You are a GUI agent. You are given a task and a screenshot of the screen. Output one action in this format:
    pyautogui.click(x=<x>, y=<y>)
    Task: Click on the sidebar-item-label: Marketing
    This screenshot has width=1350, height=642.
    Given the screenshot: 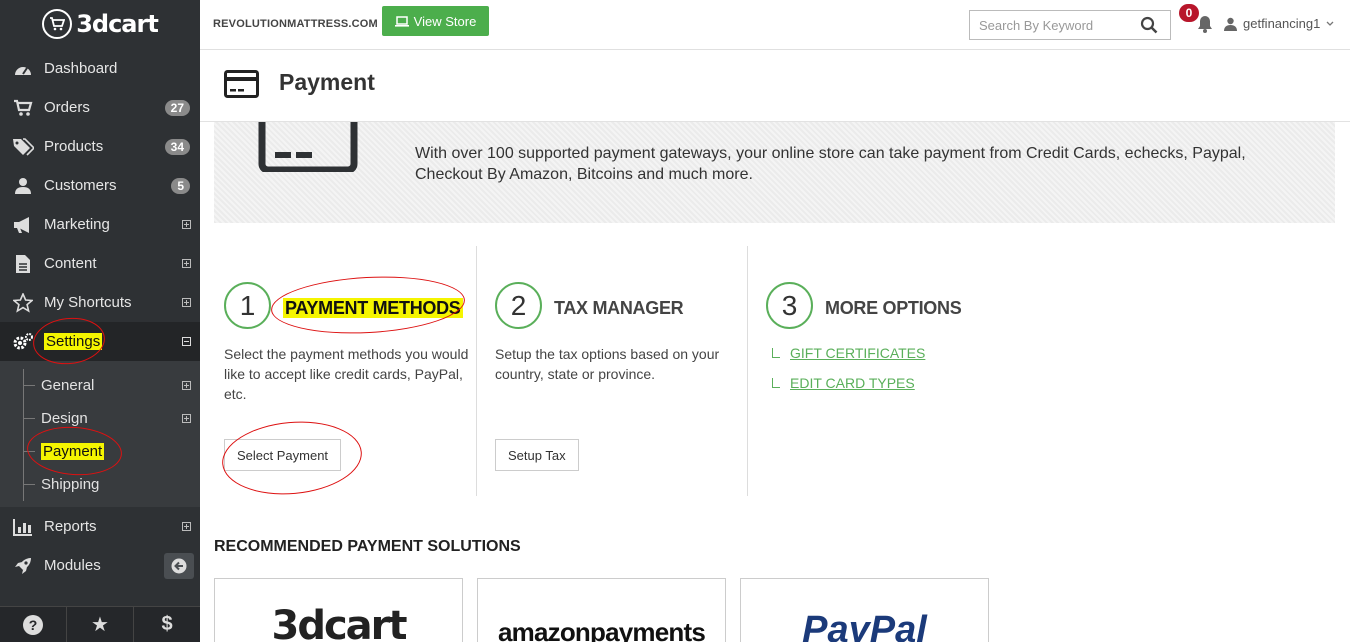 What is the action you would take?
    pyautogui.click(x=77, y=224)
    